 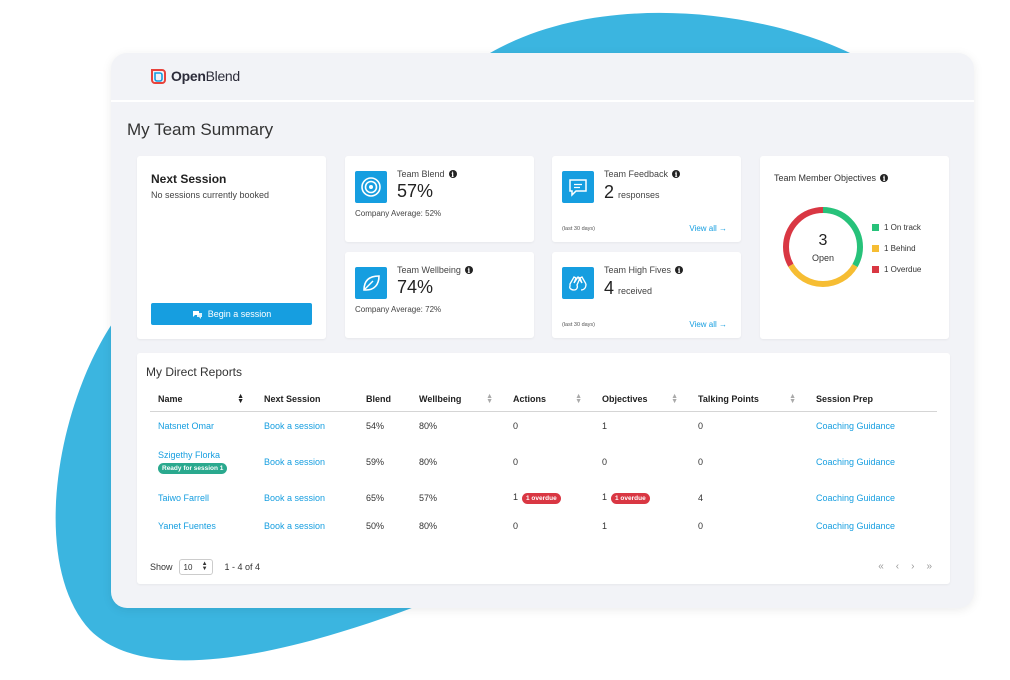 I want to click on column-header-talking-points: Talking Points ▲ ▼, so click(x=749, y=399).